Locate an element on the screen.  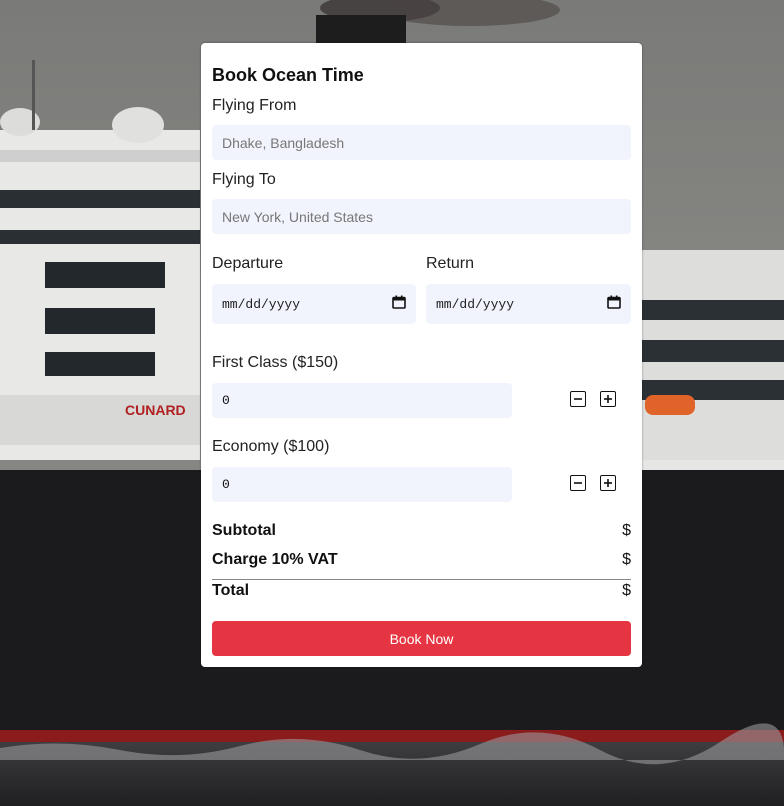
first-class-plus-icon is located at coordinates (608, 399).